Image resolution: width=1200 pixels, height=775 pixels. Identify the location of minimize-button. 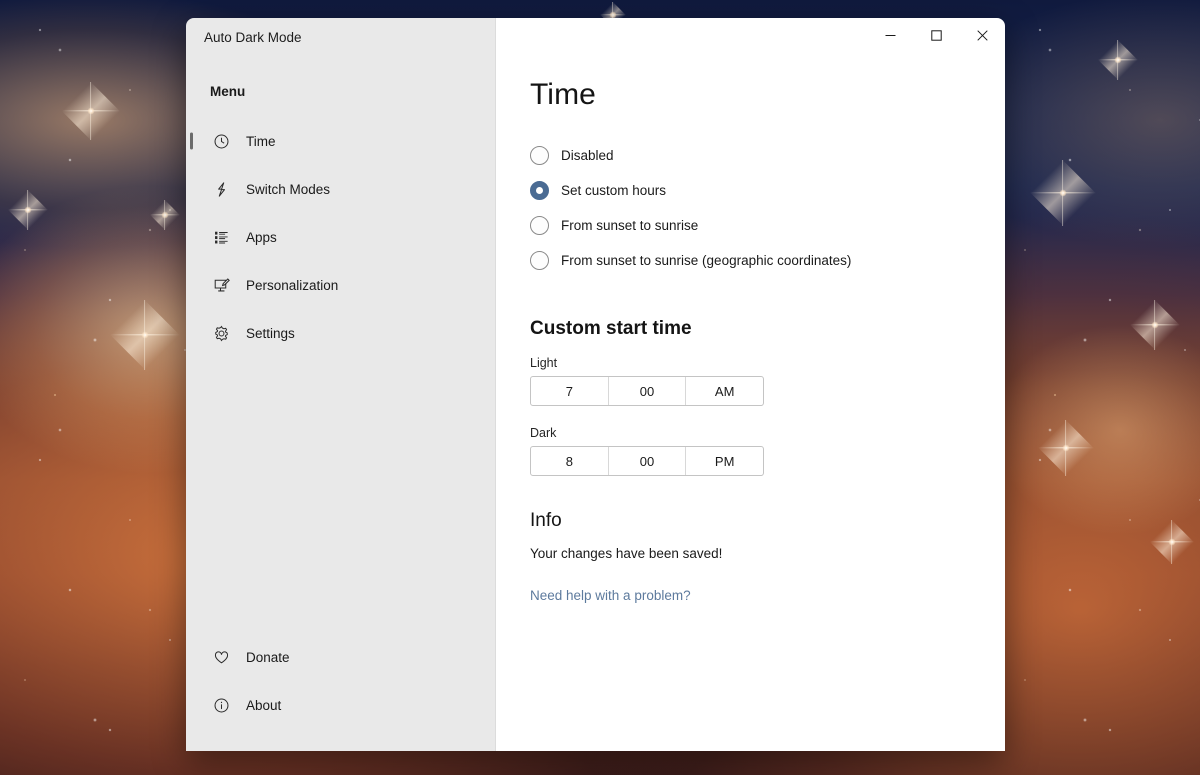
(890, 35).